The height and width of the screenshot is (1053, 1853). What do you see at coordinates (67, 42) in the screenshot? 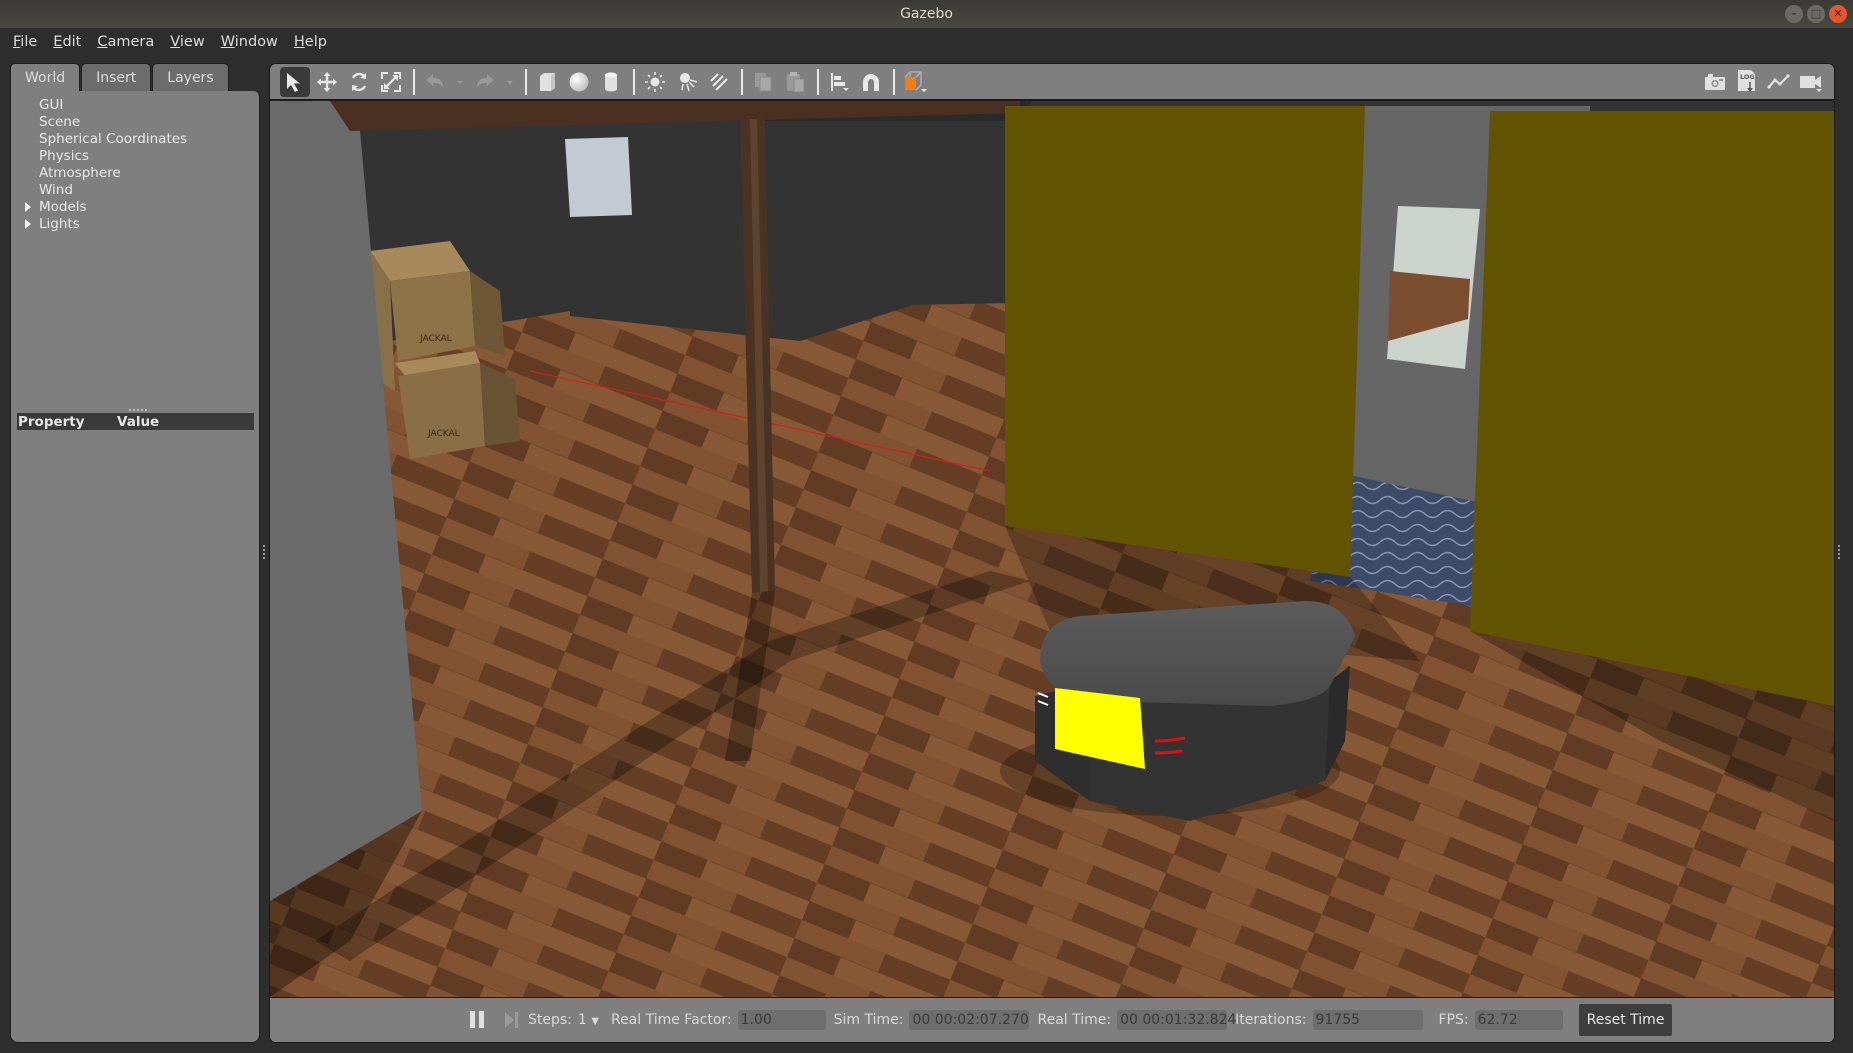
I see `menu-edit: Edit` at bounding box center [67, 42].